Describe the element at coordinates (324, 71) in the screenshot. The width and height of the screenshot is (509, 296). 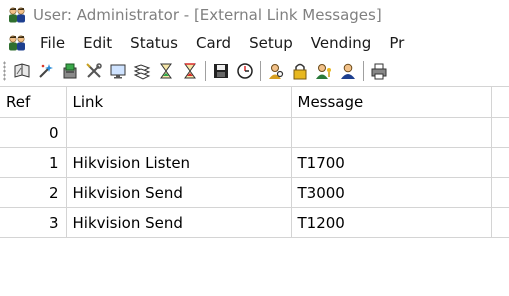
I see `user-key-icon` at that location.